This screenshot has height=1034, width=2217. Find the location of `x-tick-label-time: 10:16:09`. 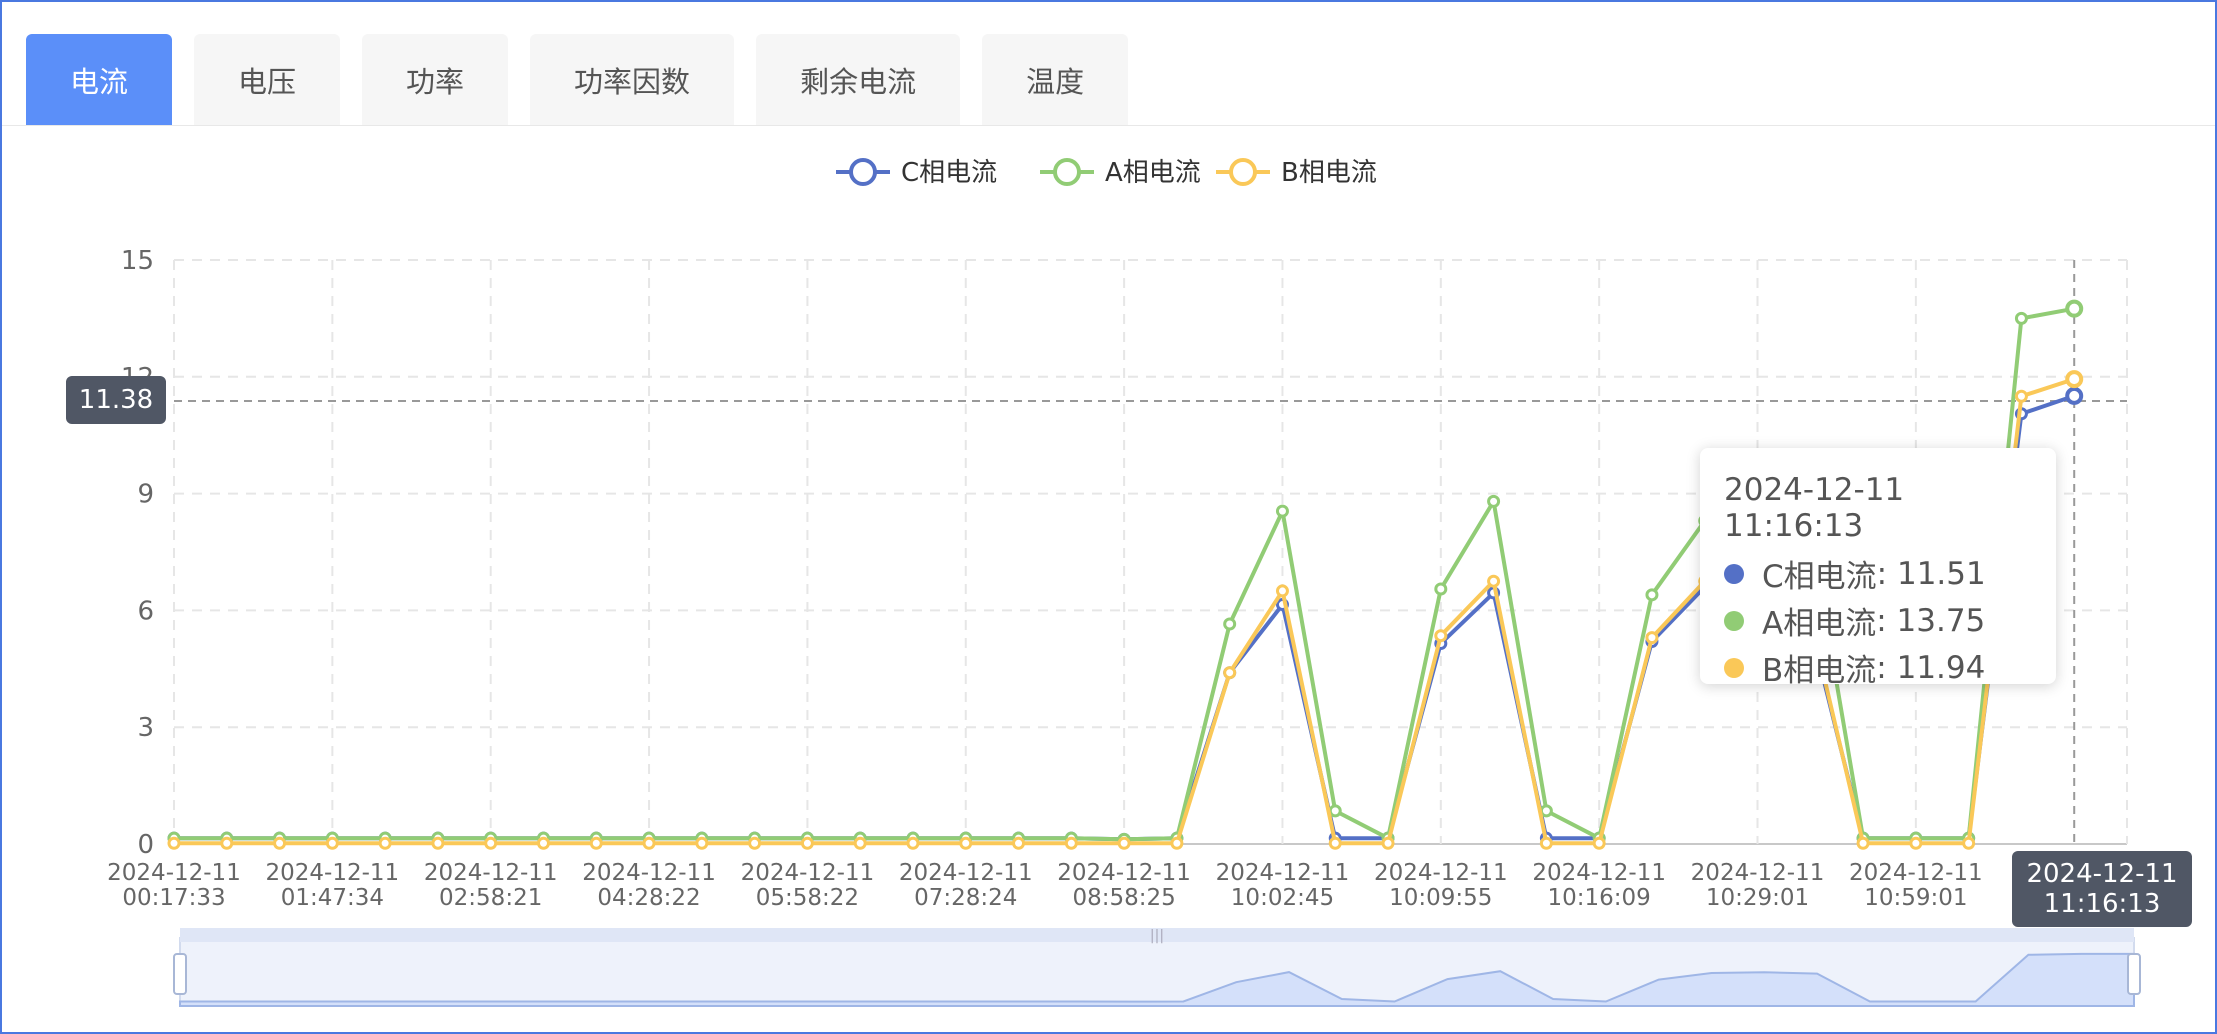

x-tick-label-time: 10:16:09 is located at coordinates (1599, 898).